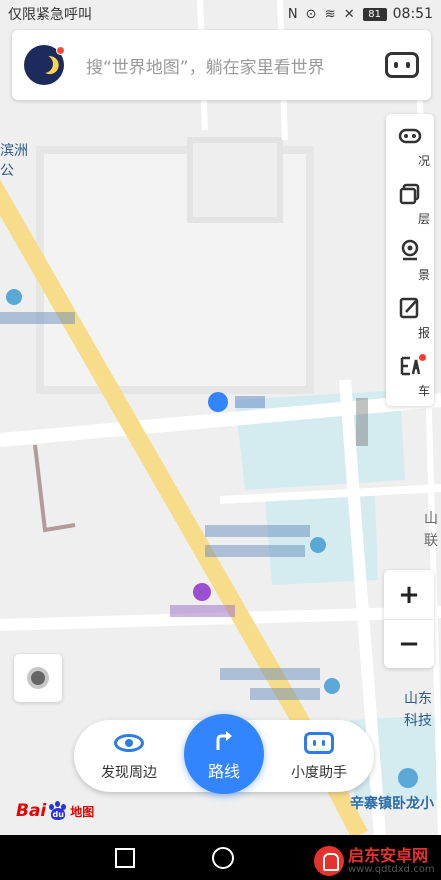  Describe the element at coordinates (322, 14) in the screenshot. I see `status-icons: N ⊙ ≋ ✕` at that location.